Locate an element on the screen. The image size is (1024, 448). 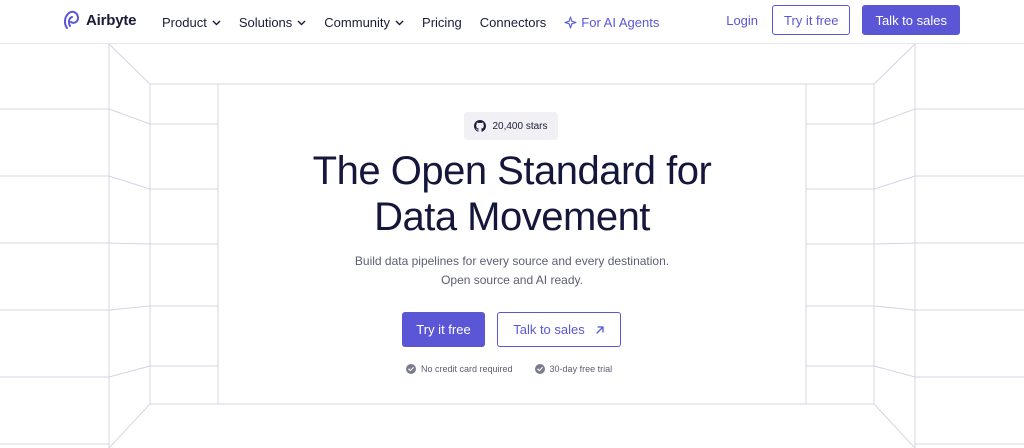
login-link: Login is located at coordinates (742, 20).